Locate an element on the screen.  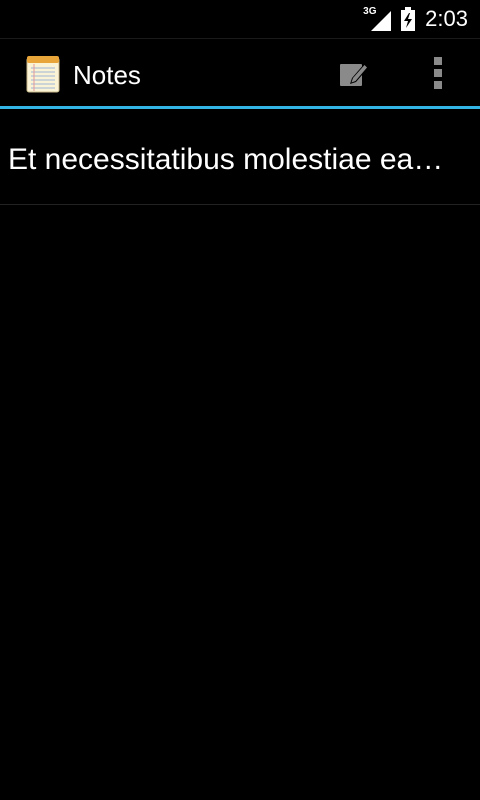
cell-signal: 3G is located at coordinates (377, 19).